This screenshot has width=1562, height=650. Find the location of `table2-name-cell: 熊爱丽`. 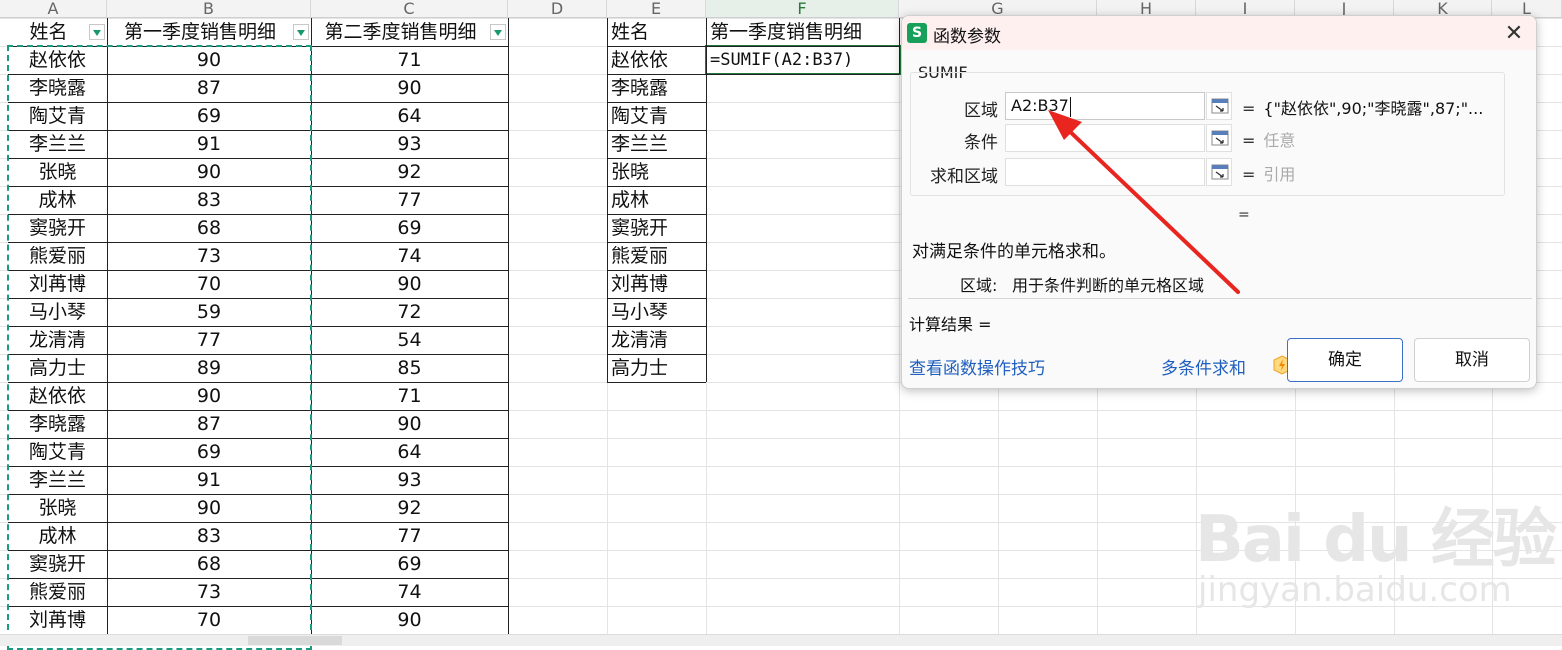

table2-name-cell: 熊爱丽 is located at coordinates (656, 256).